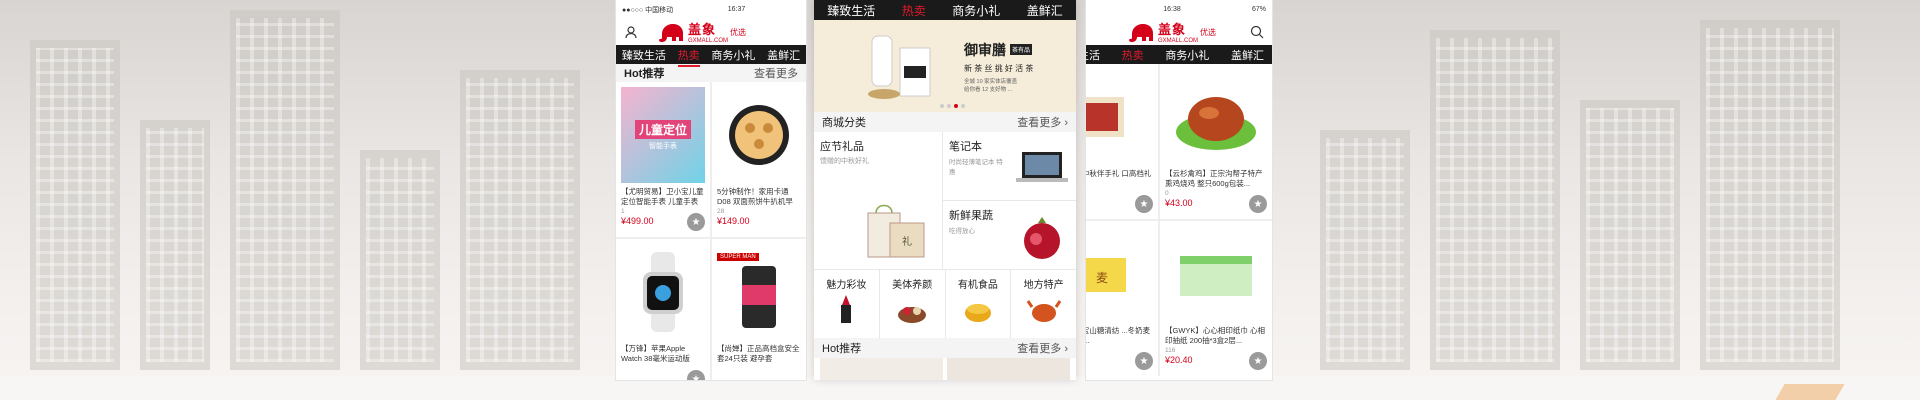 This screenshot has width=1920, height=400. I want to click on waffle-maker-image, so click(759, 135).